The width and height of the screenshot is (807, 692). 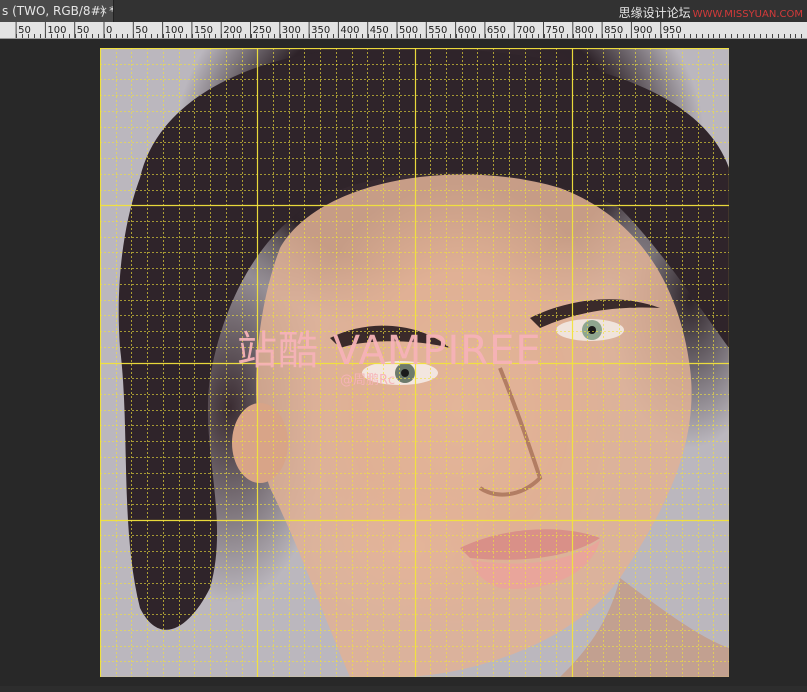 I want to click on document-tab: s (TWO, RGB/8#) * ×, so click(x=57, y=11).